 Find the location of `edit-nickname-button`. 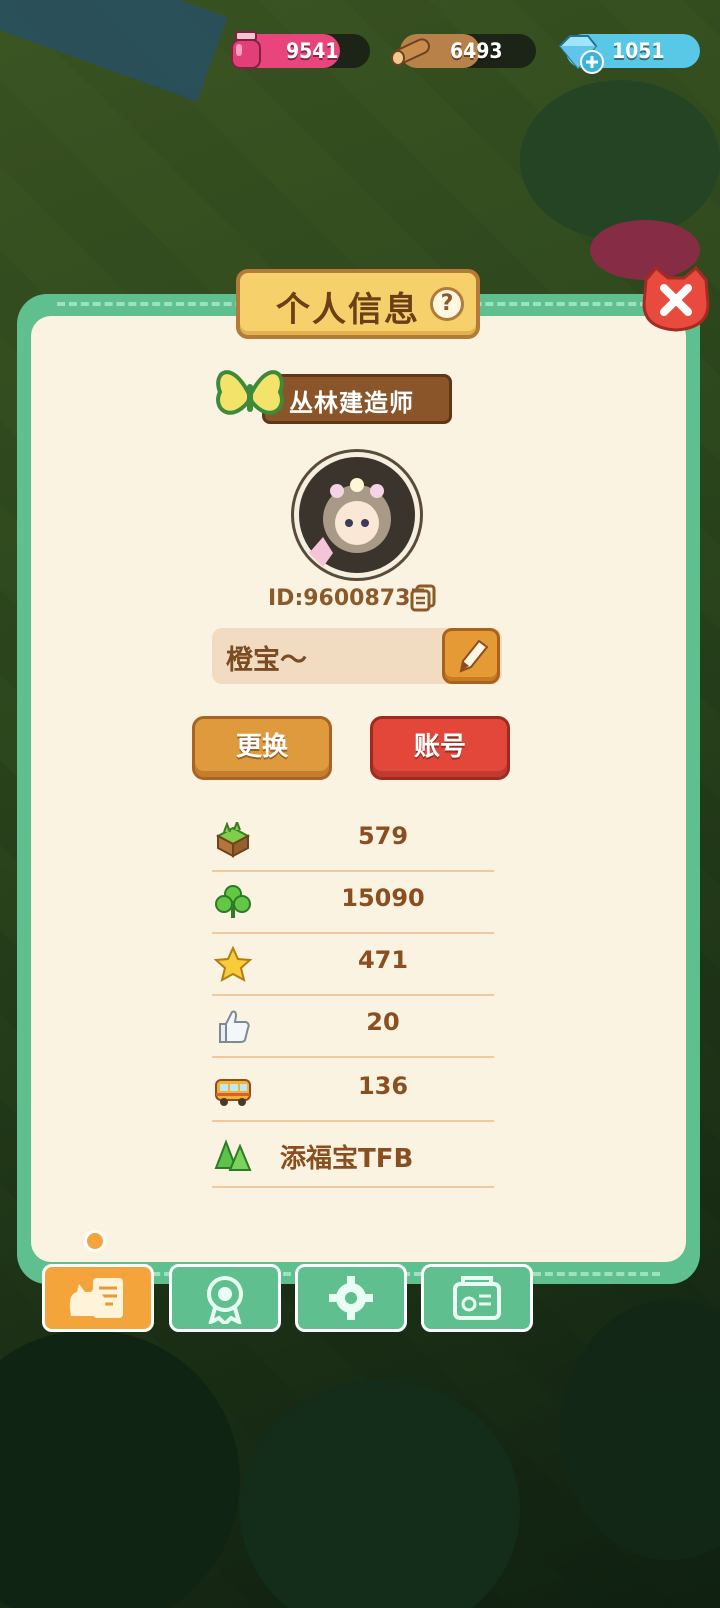

edit-nickname-button is located at coordinates (471, 656).